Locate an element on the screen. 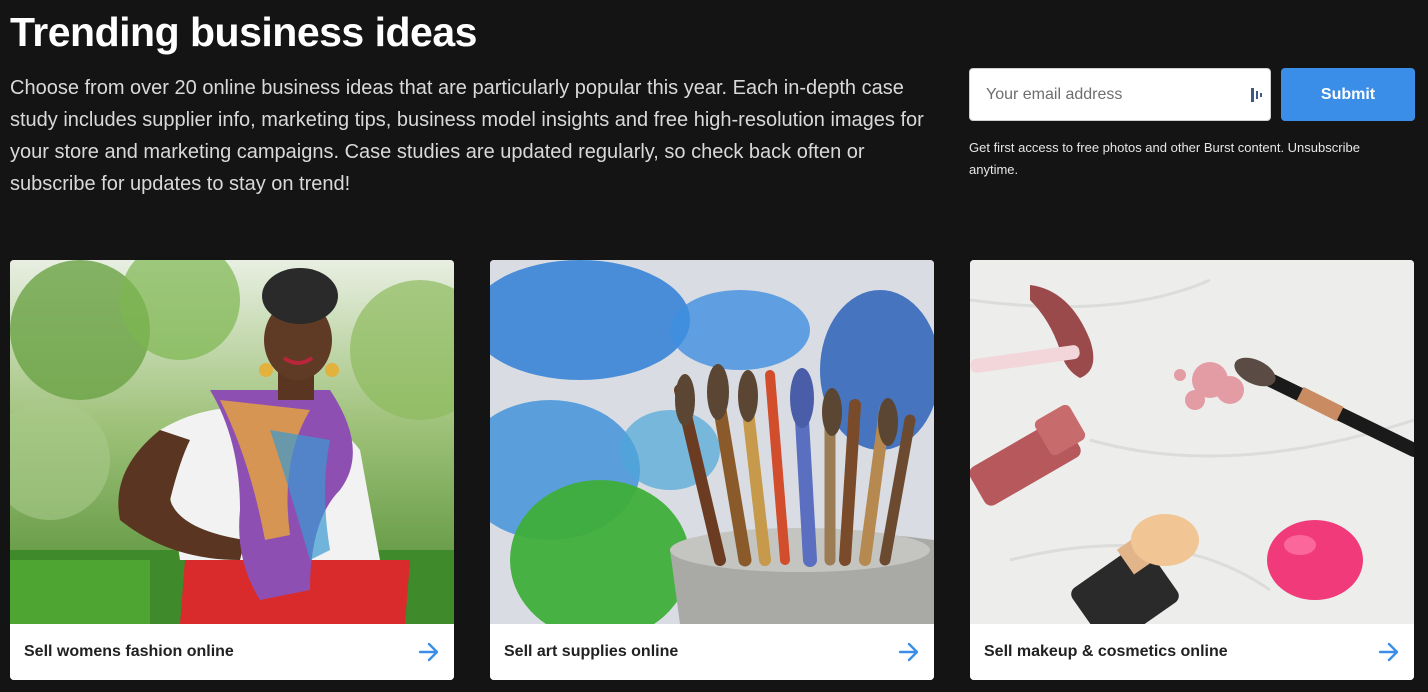 The width and height of the screenshot is (1428, 692). card-footer: Sell makeup & cosmetics online is located at coordinates (1192, 652).